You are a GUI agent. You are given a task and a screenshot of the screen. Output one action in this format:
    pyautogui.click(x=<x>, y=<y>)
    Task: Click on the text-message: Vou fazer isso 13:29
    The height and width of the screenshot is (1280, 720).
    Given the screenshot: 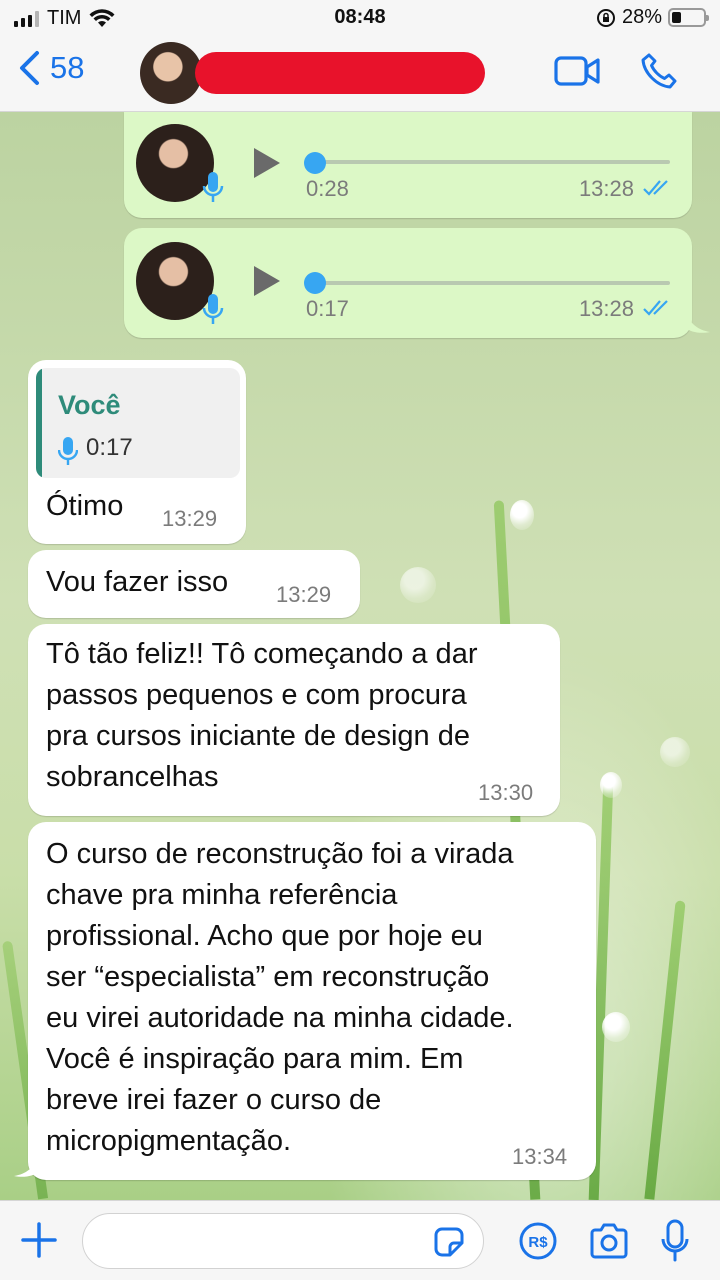 What is the action you would take?
    pyautogui.click(x=194, y=584)
    